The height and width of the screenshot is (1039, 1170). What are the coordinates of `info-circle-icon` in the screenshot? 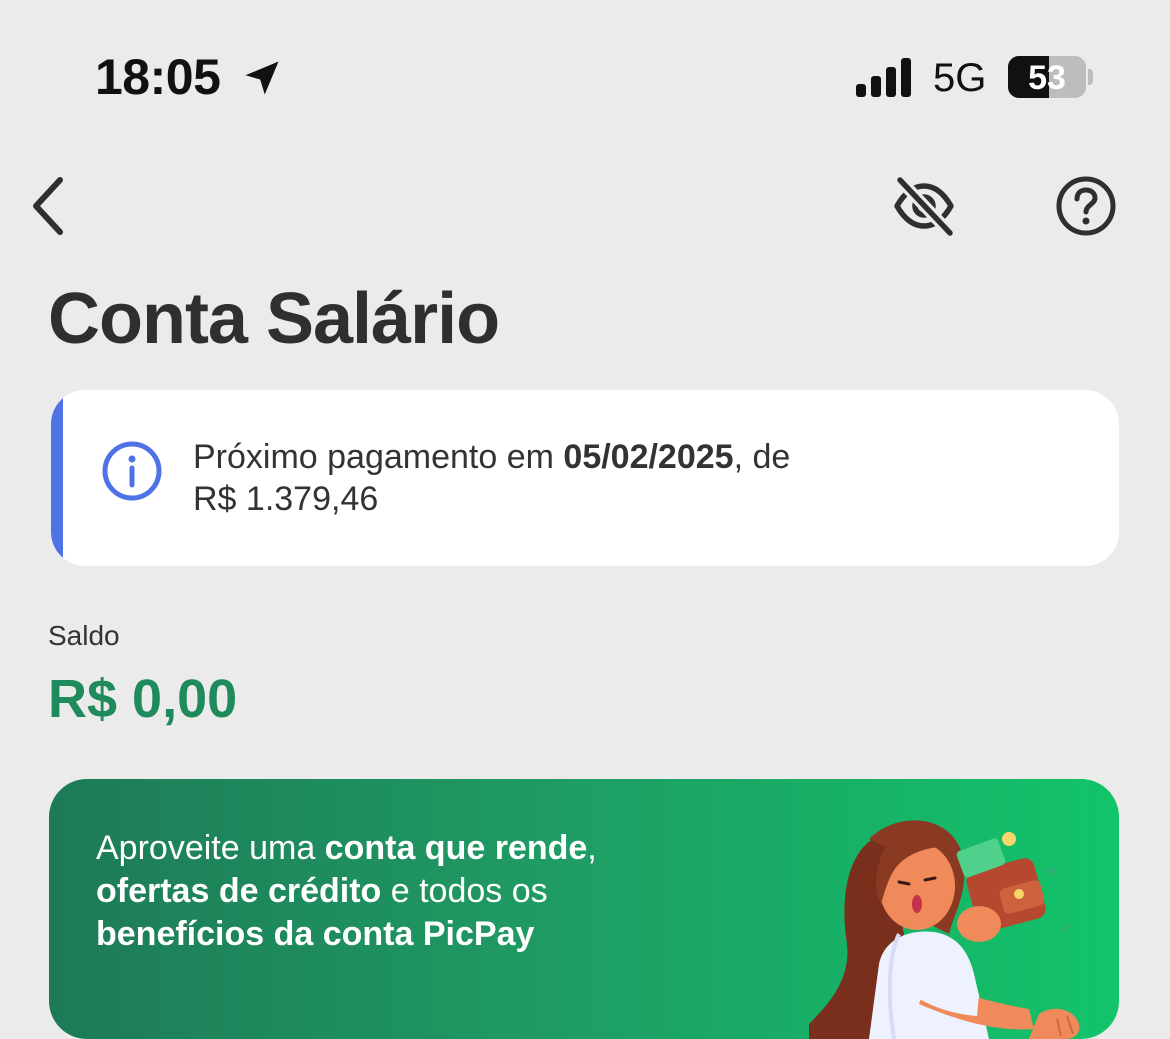 It's located at (132, 471).